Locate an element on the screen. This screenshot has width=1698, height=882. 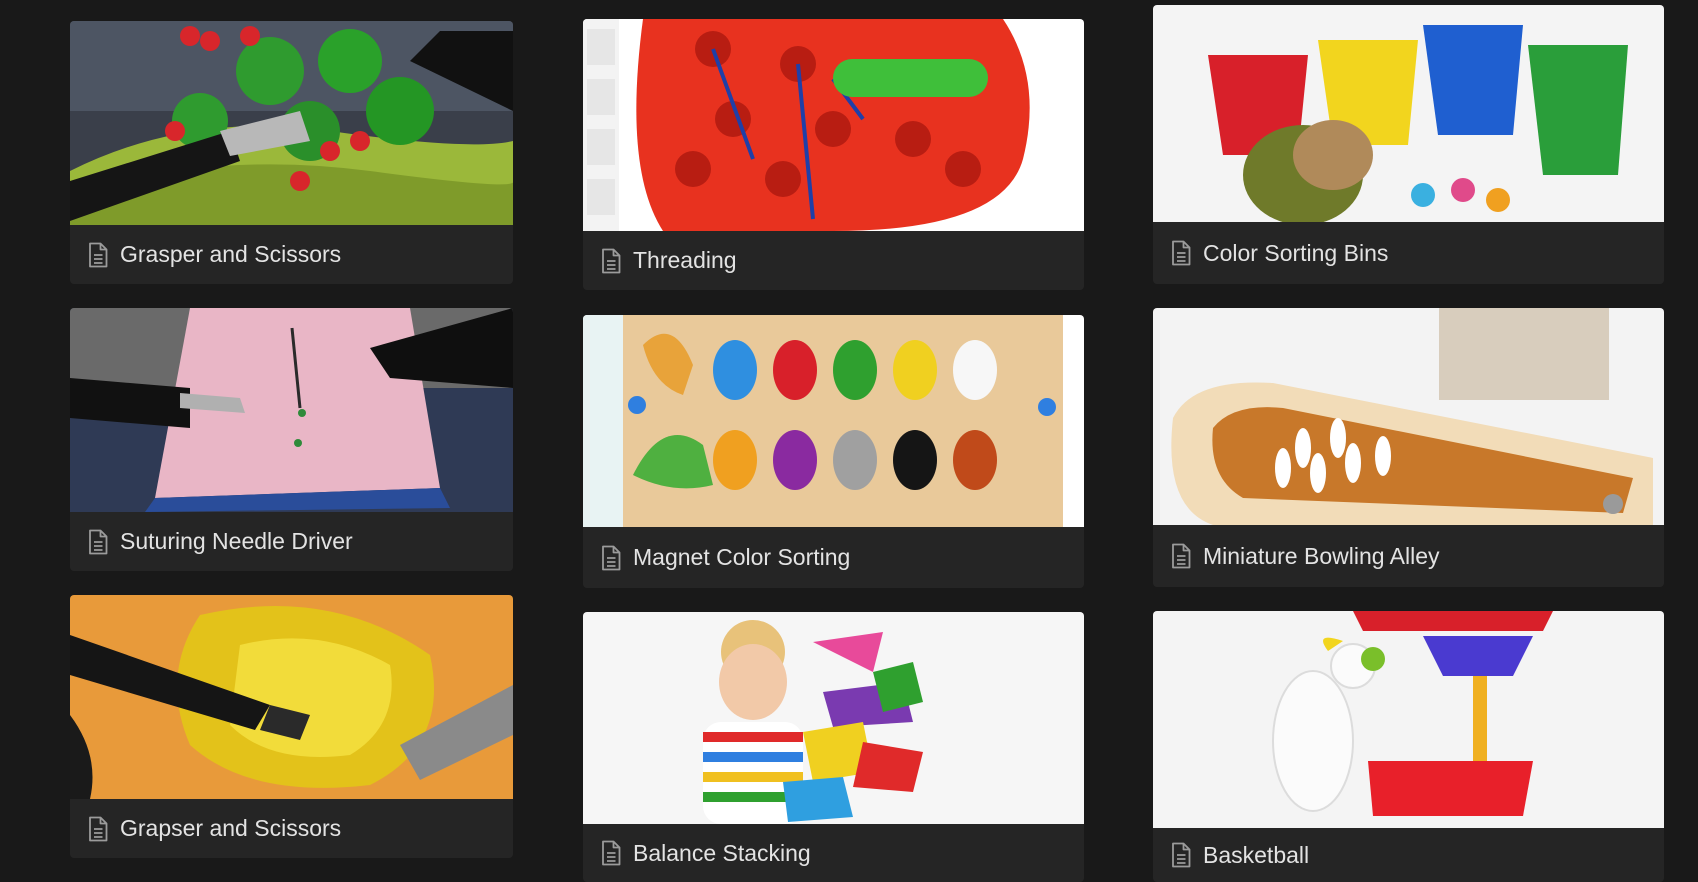
gallery-card-grasper-and-scissors: Grasper and Scissors is located at coordinates (291, 152).